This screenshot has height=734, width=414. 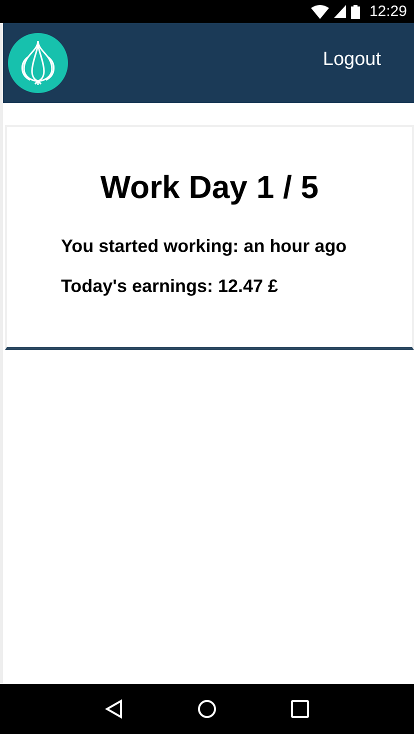 I want to click on info-line: Today's earnings: 12.47 £, so click(x=170, y=286).